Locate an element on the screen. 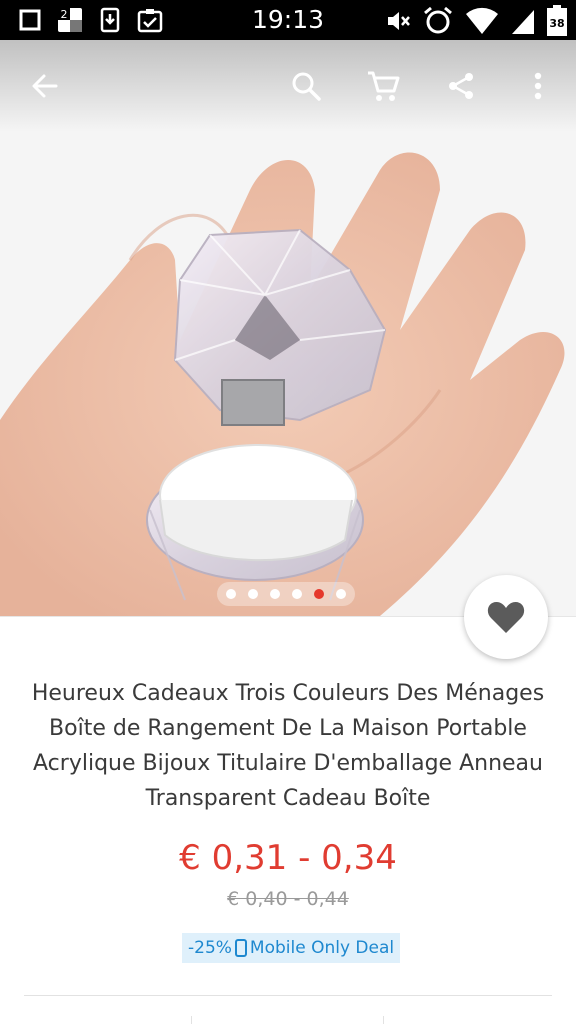  arrow-left-icon is located at coordinates (45, 86).